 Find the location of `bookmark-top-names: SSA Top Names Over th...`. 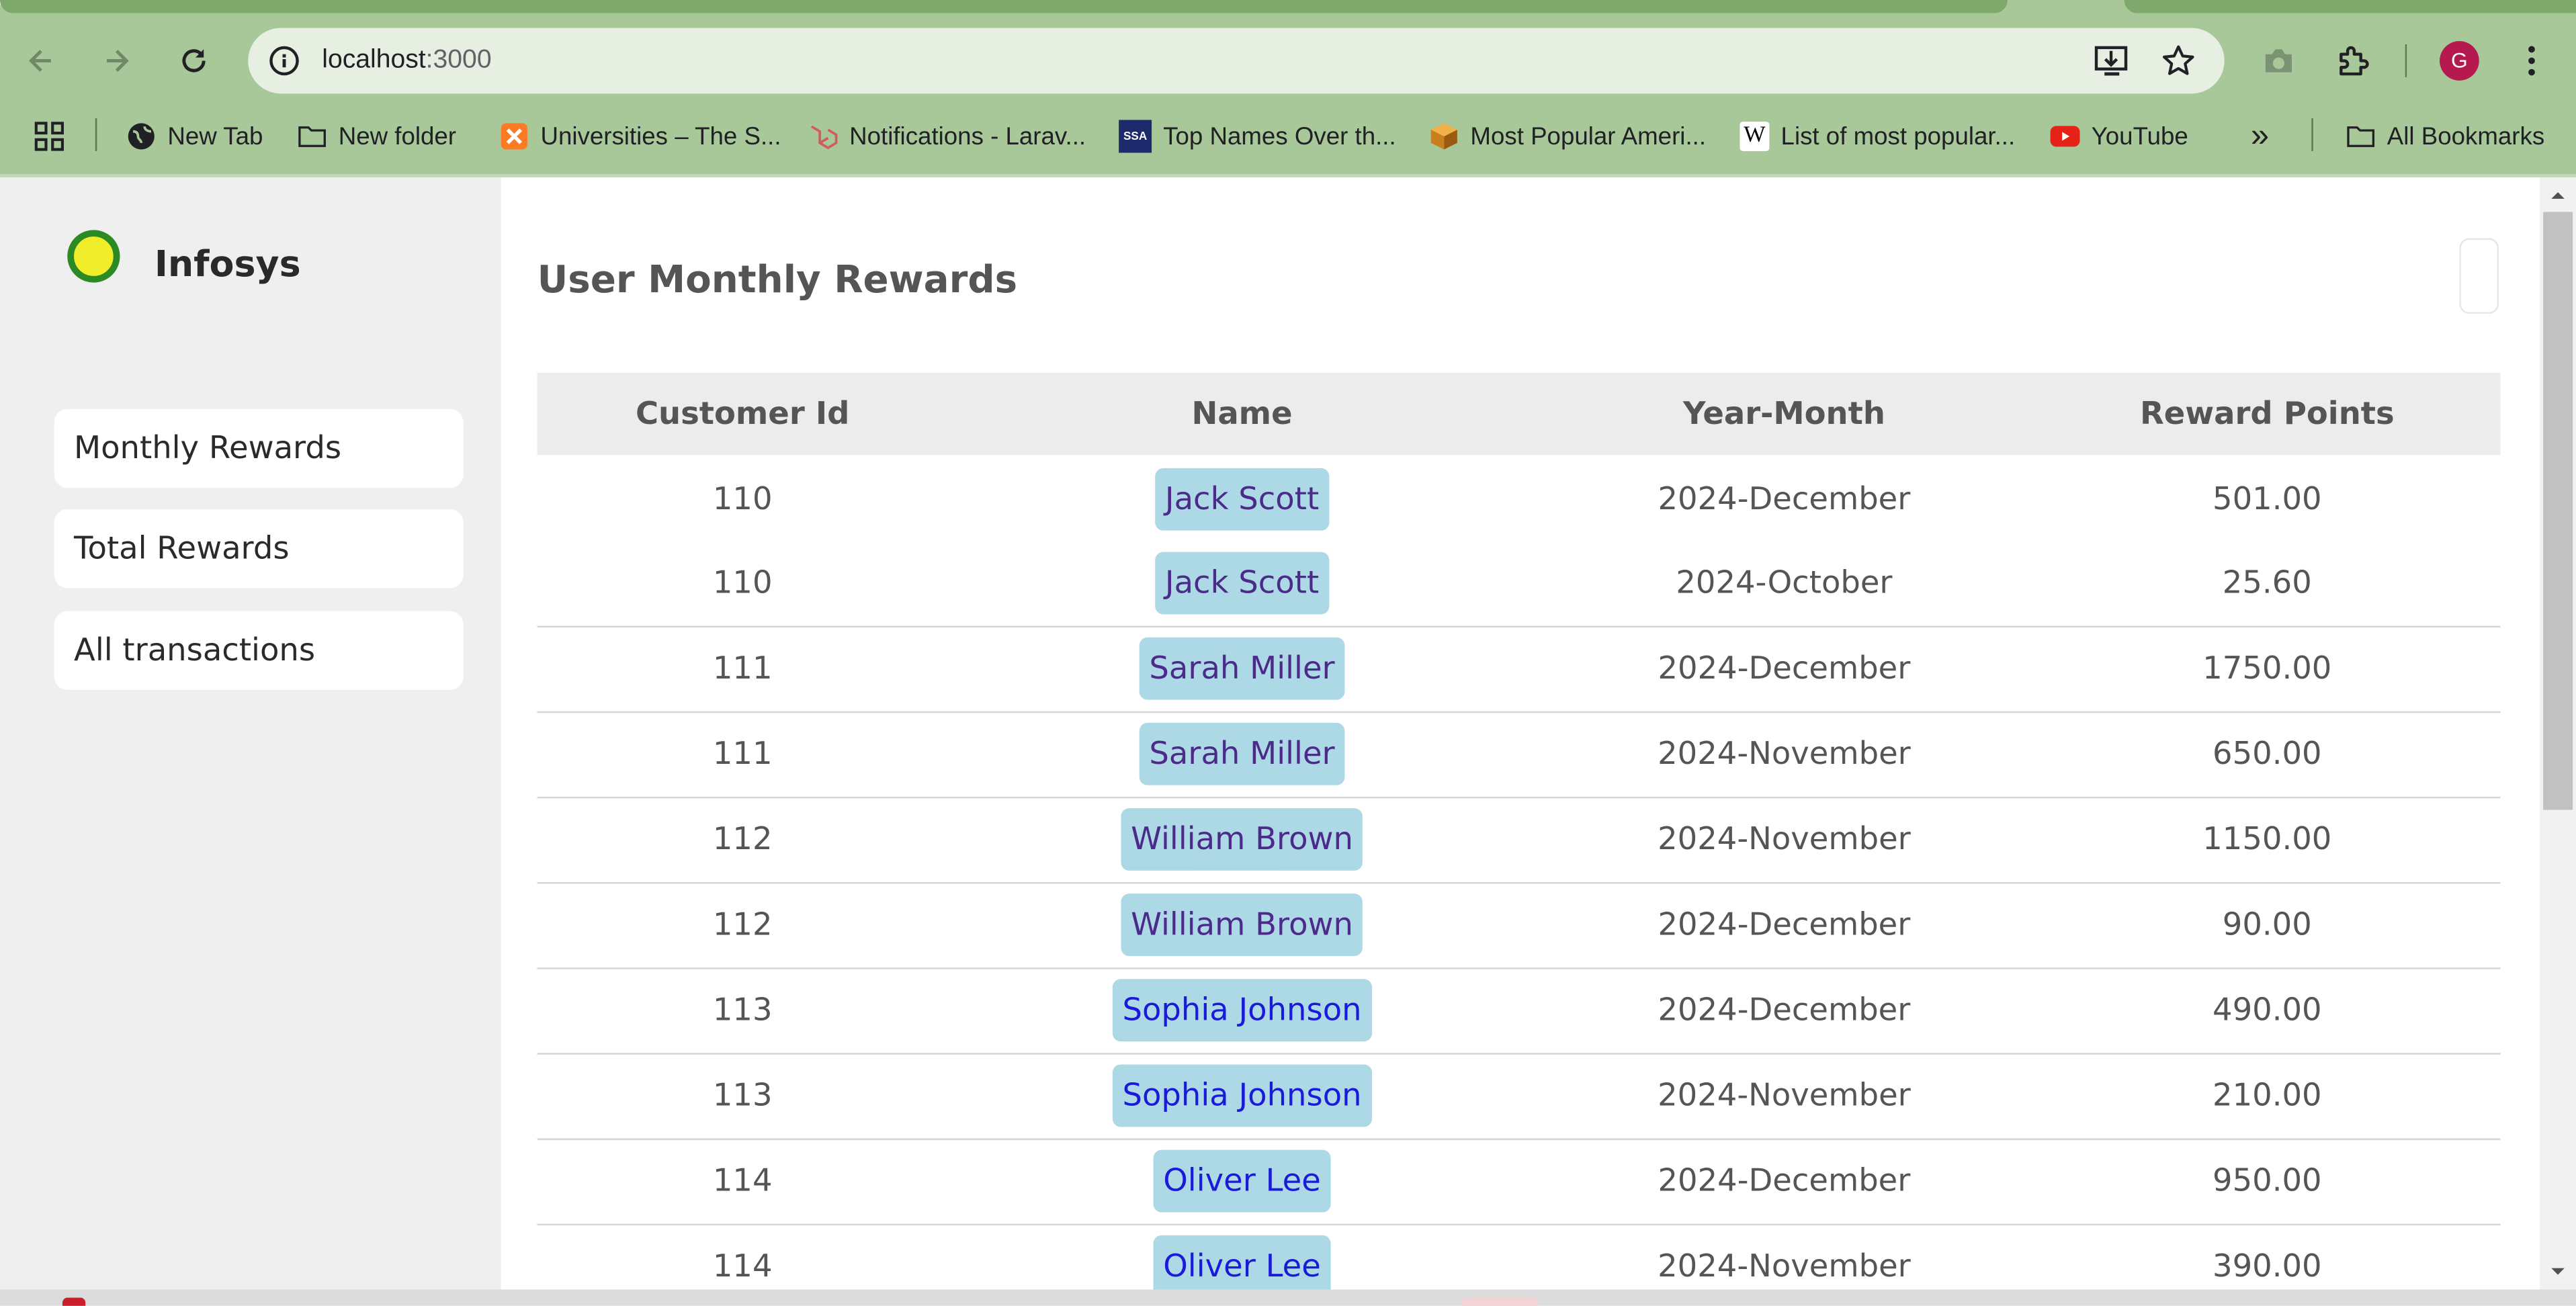

bookmark-top-names: SSA Top Names Over th... is located at coordinates (1257, 137).